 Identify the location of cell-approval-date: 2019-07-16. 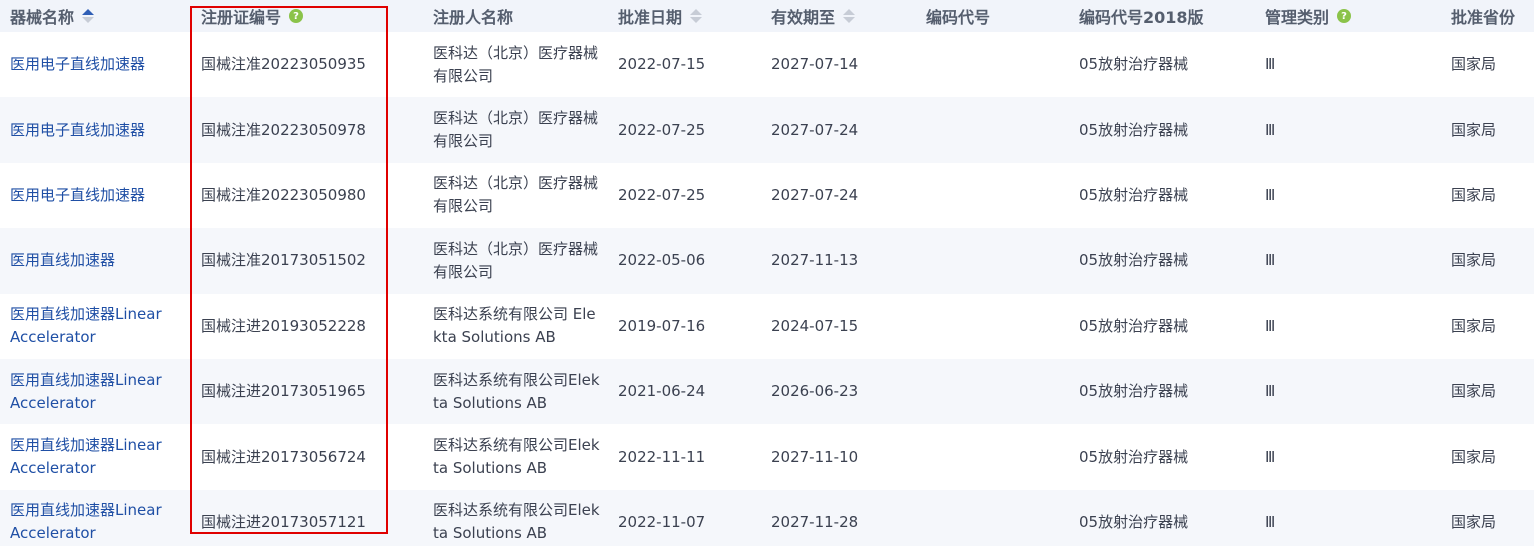
(662, 325).